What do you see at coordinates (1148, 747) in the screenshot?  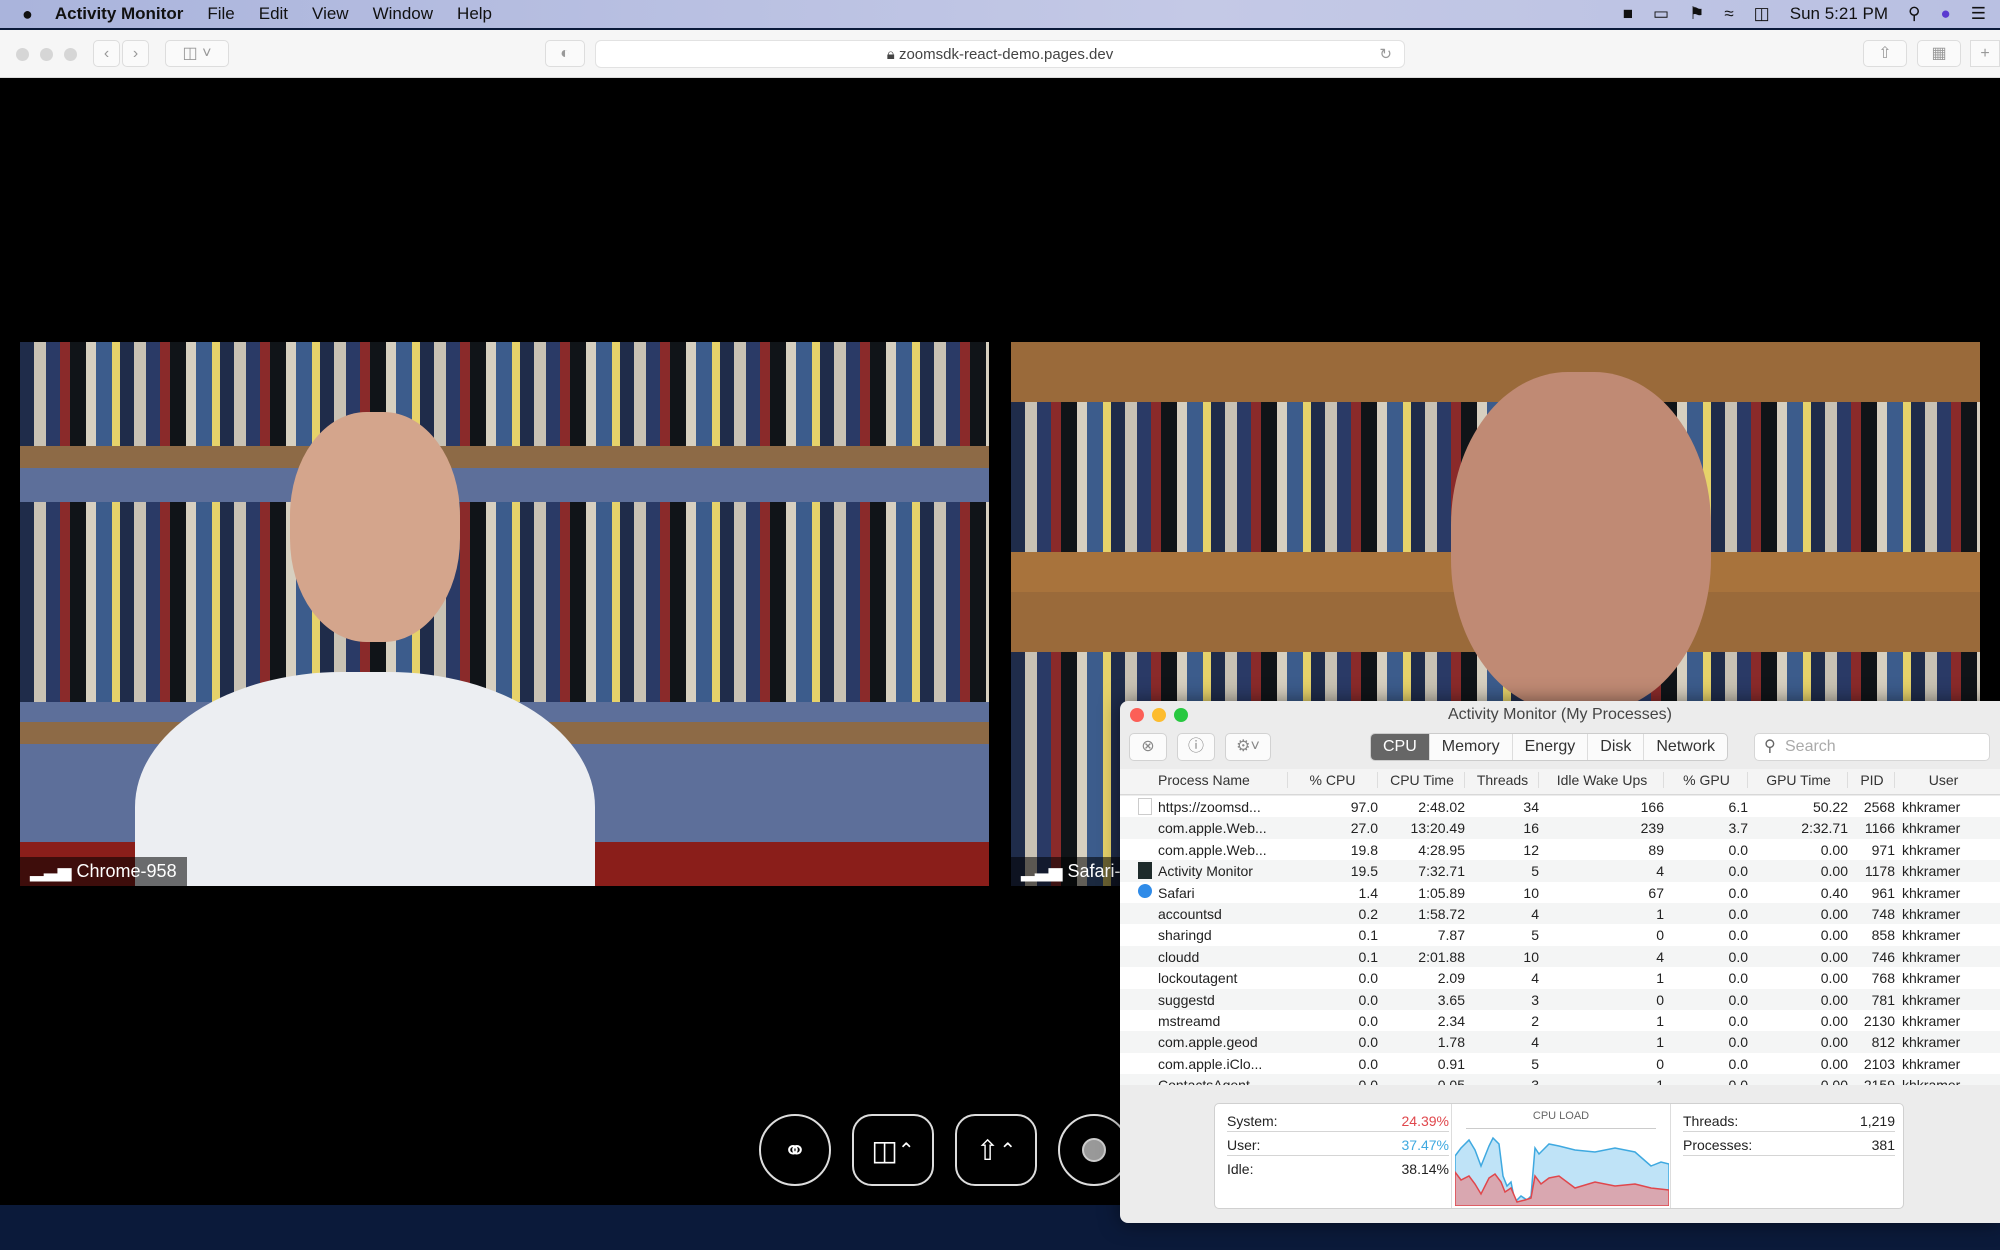 I see `stop-process-button: ⊗` at bounding box center [1148, 747].